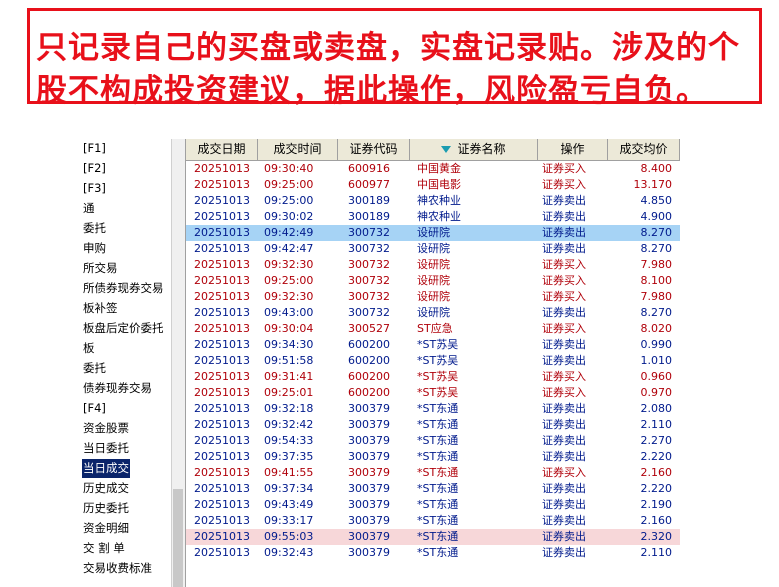 The image size is (779, 587). I want to click on sidebar-item: 板, so click(89, 348).